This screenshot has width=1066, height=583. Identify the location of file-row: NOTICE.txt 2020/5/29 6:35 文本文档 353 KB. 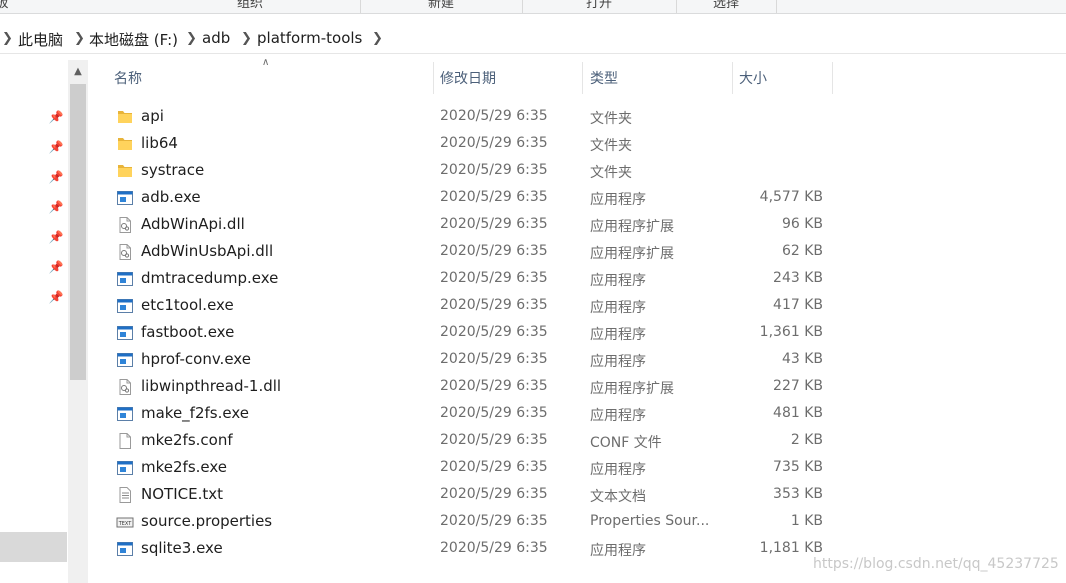
(472, 494).